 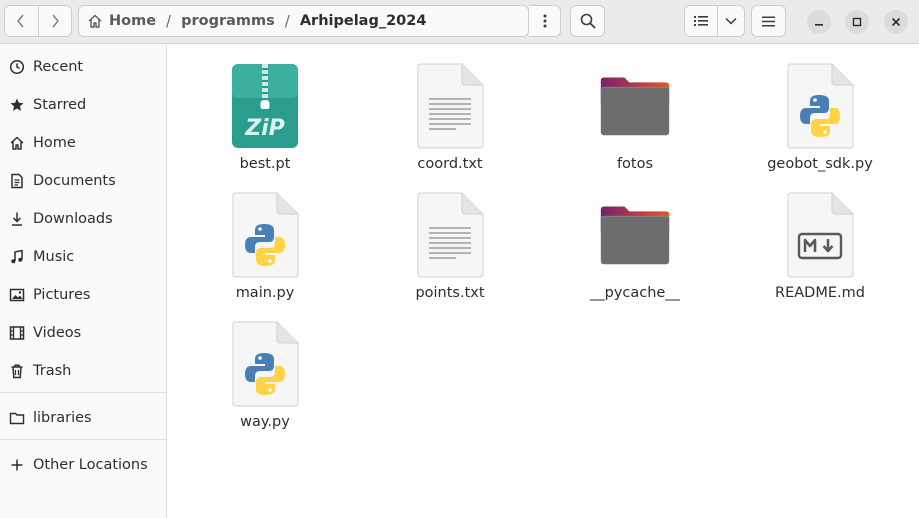 I want to click on search-icon, so click(x=587, y=21).